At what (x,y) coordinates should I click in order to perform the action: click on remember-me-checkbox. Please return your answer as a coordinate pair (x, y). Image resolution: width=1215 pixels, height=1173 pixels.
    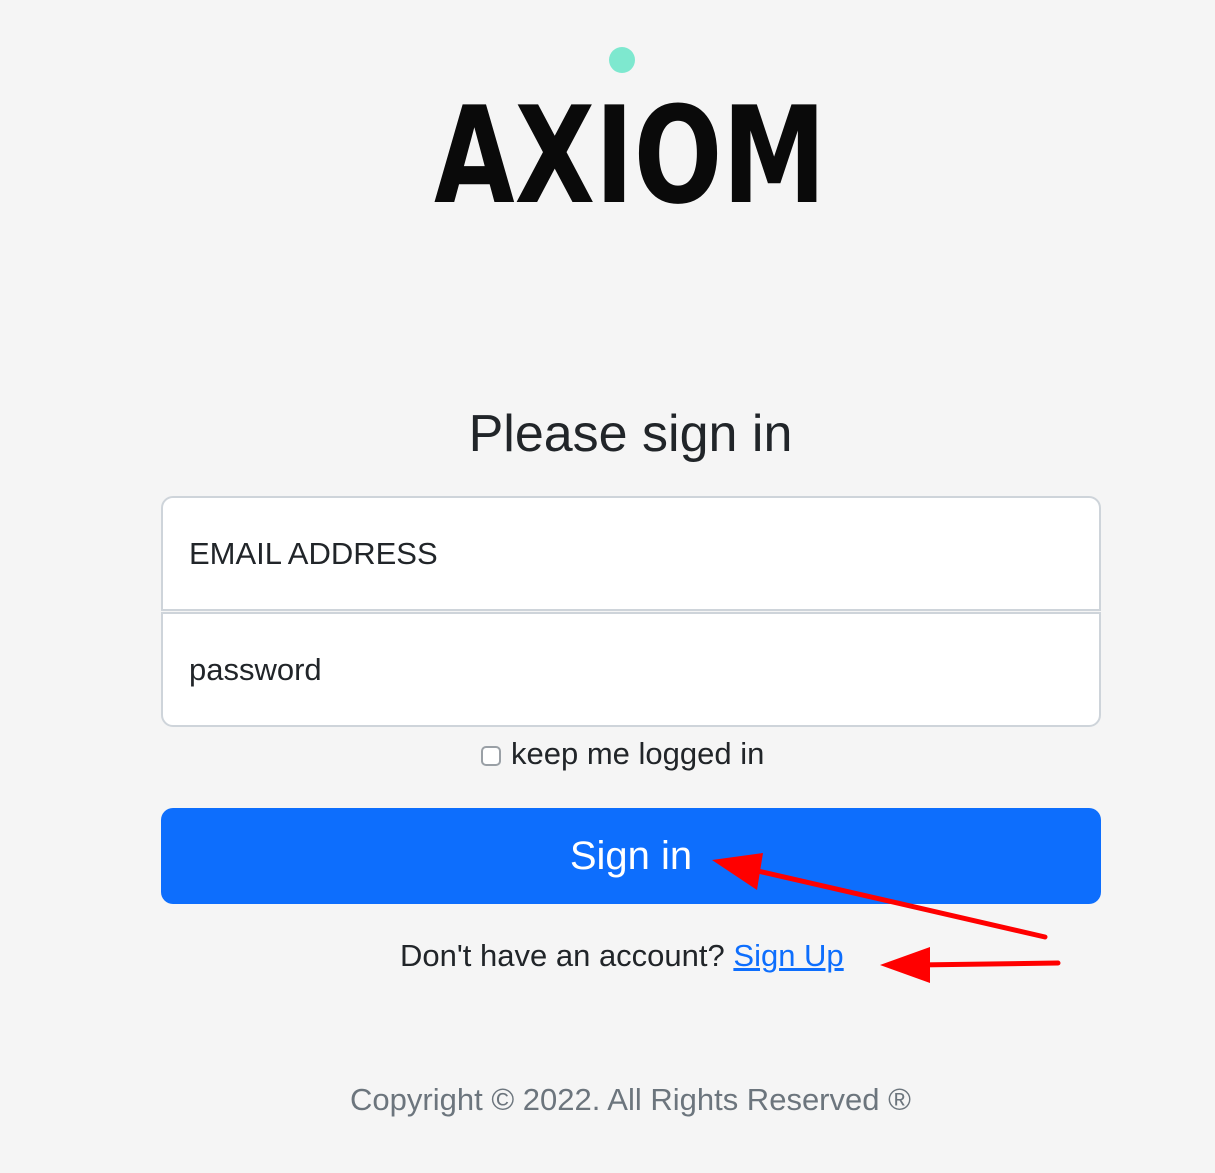
    Looking at the image, I should click on (491, 756).